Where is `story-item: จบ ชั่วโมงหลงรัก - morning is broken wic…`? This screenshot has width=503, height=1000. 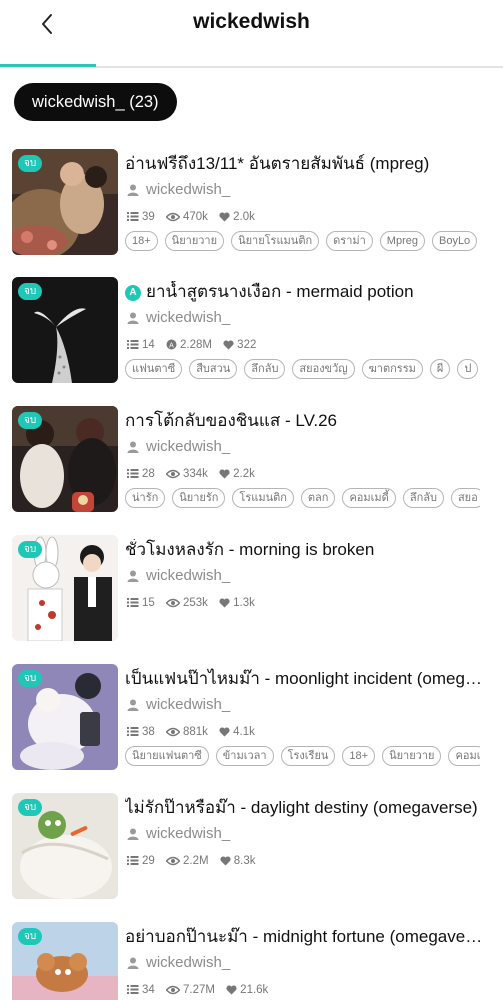
story-item: จบ ชั่วโมงหลงรัก - morning is broken wic… is located at coordinates (251, 590).